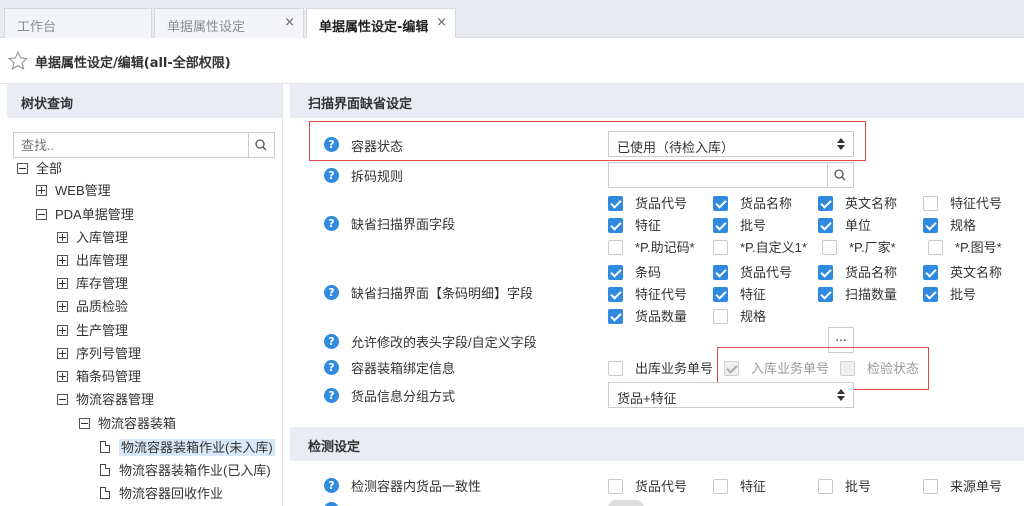 The image size is (1024, 506). I want to click on tree-node-all: 全部, so click(39, 168).